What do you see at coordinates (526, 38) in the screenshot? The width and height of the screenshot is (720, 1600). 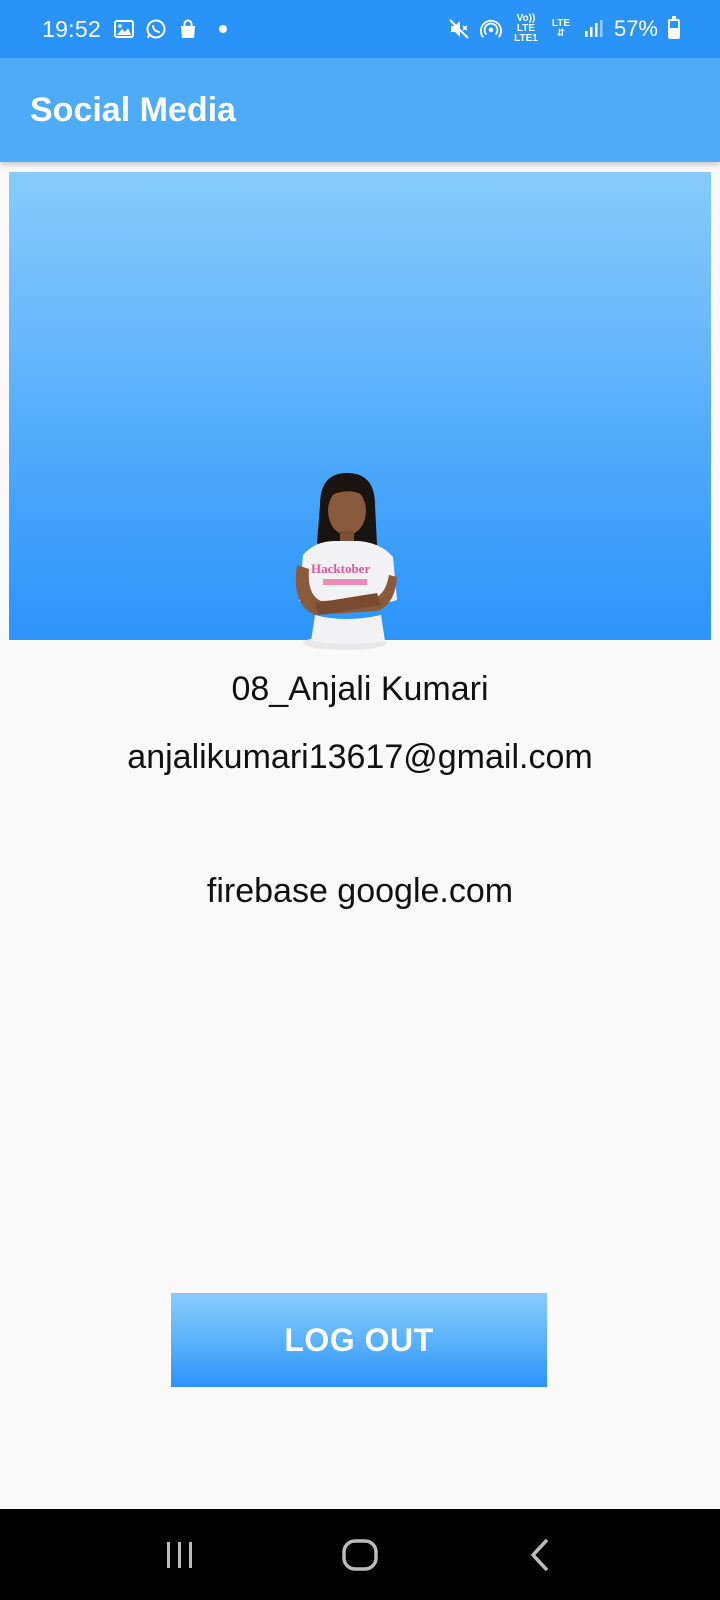 I see `lte1-label: LTE1` at bounding box center [526, 38].